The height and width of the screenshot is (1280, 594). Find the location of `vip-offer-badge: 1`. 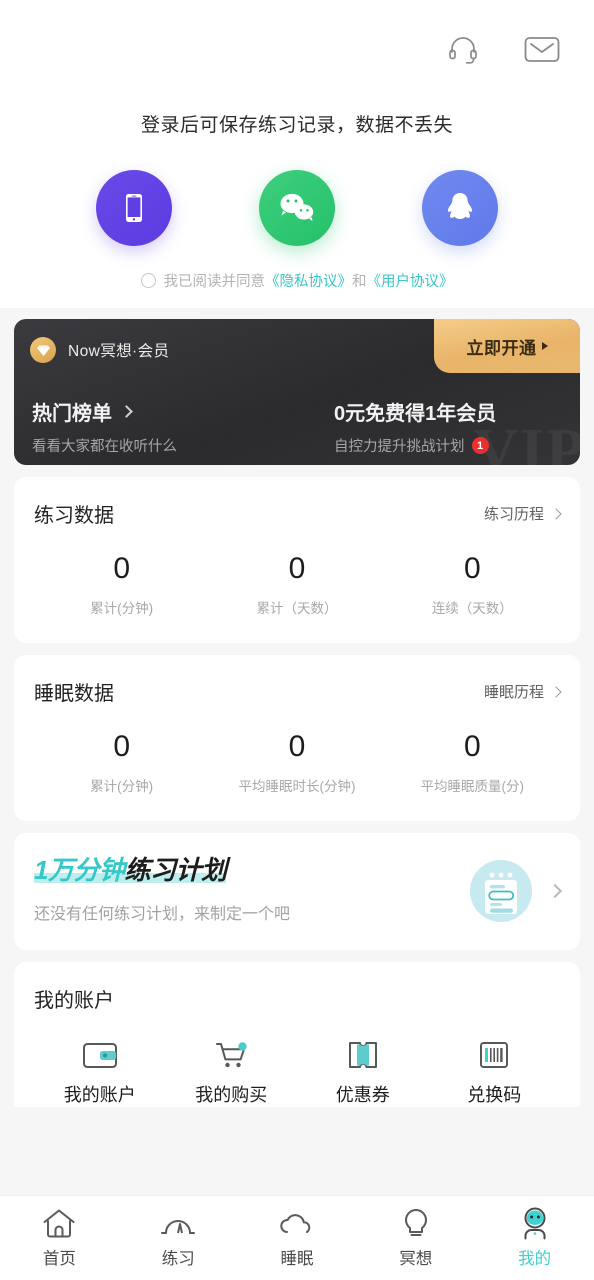

vip-offer-badge: 1 is located at coordinates (480, 445).